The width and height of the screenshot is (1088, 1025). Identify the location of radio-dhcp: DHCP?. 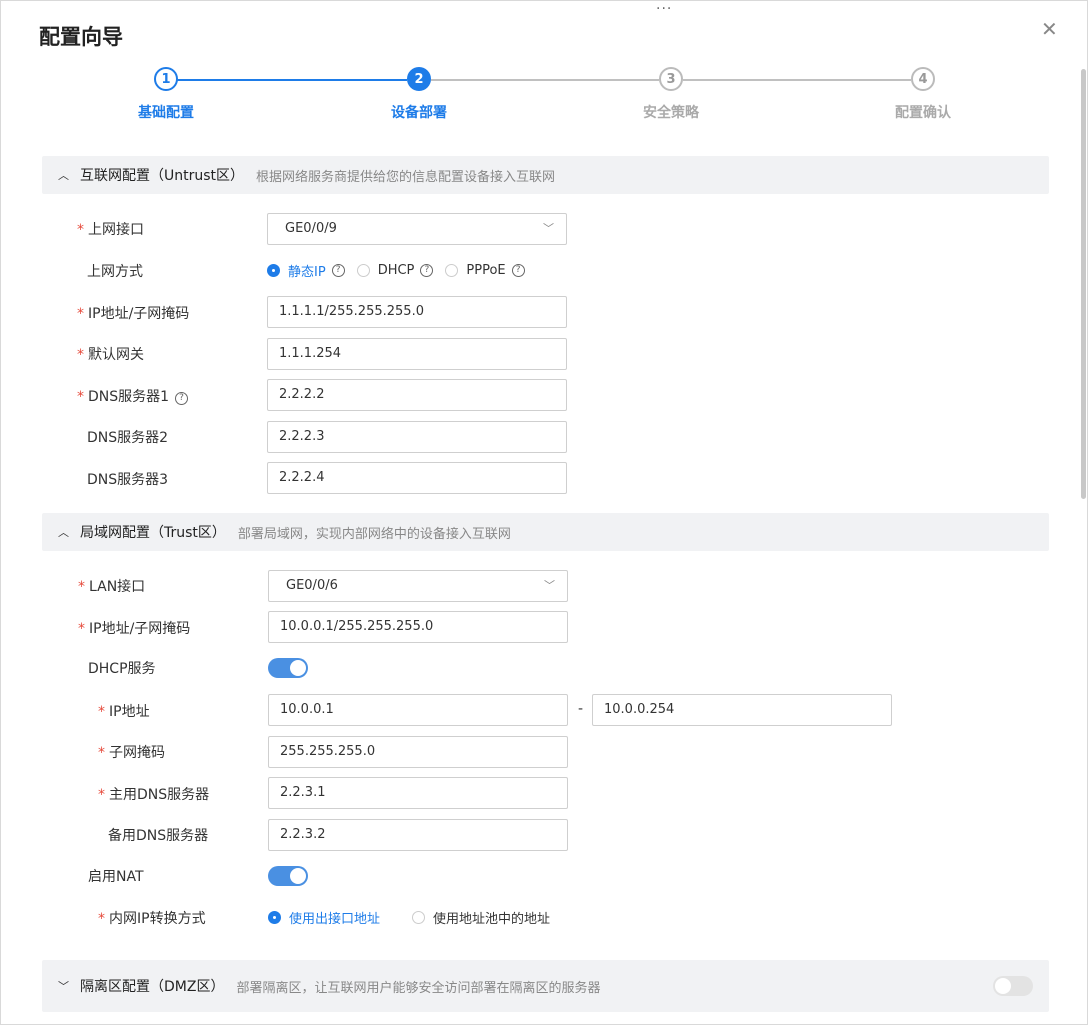
(395, 270).